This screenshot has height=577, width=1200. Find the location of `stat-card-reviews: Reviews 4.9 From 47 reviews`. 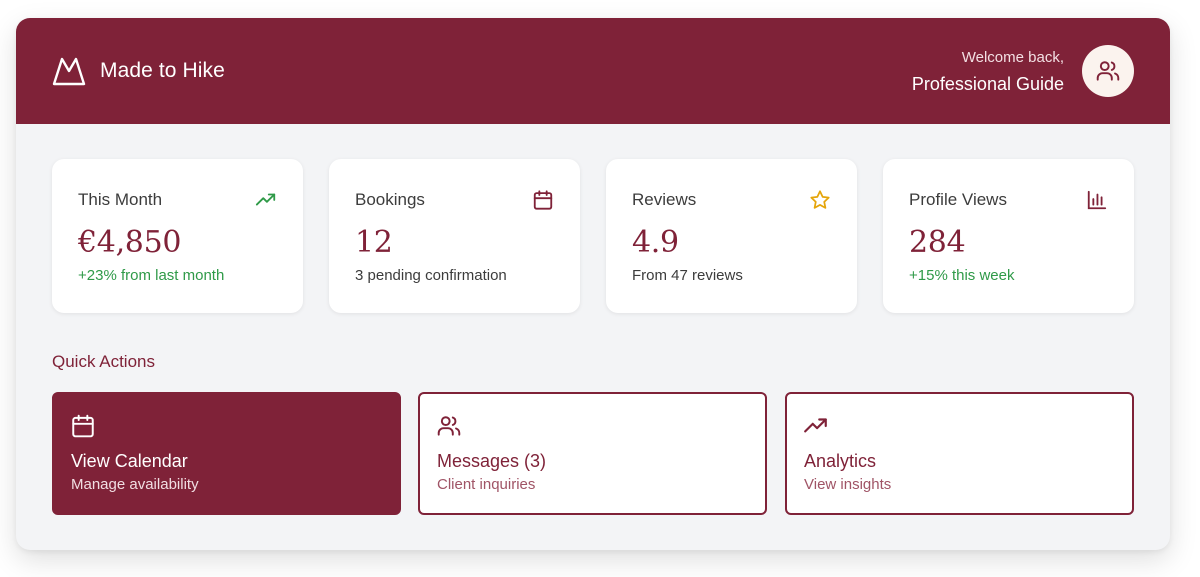

stat-card-reviews: Reviews 4.9 From 47 reviews is located at coordinates (731, 236).